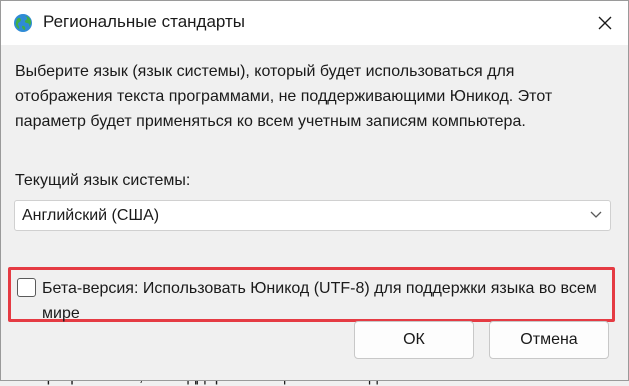  I want to click on close-icon, so click(605, 23).